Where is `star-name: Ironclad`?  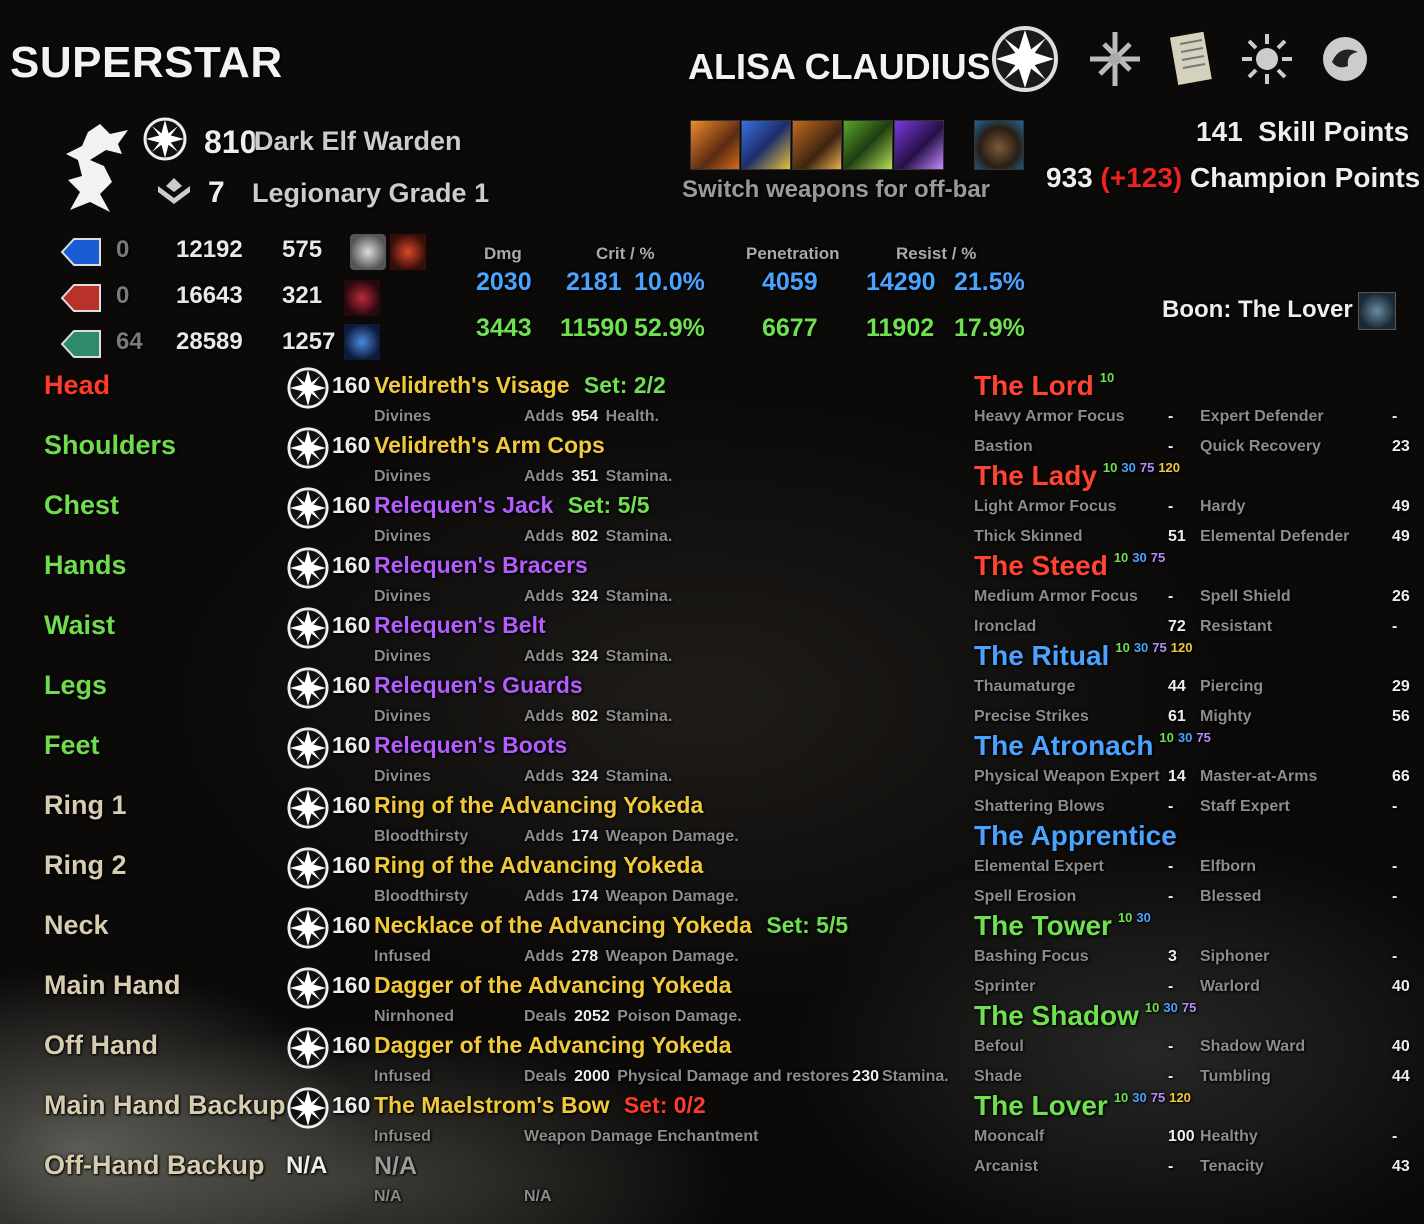 star-name: Ironclad is located at coordinates (1005, 627).